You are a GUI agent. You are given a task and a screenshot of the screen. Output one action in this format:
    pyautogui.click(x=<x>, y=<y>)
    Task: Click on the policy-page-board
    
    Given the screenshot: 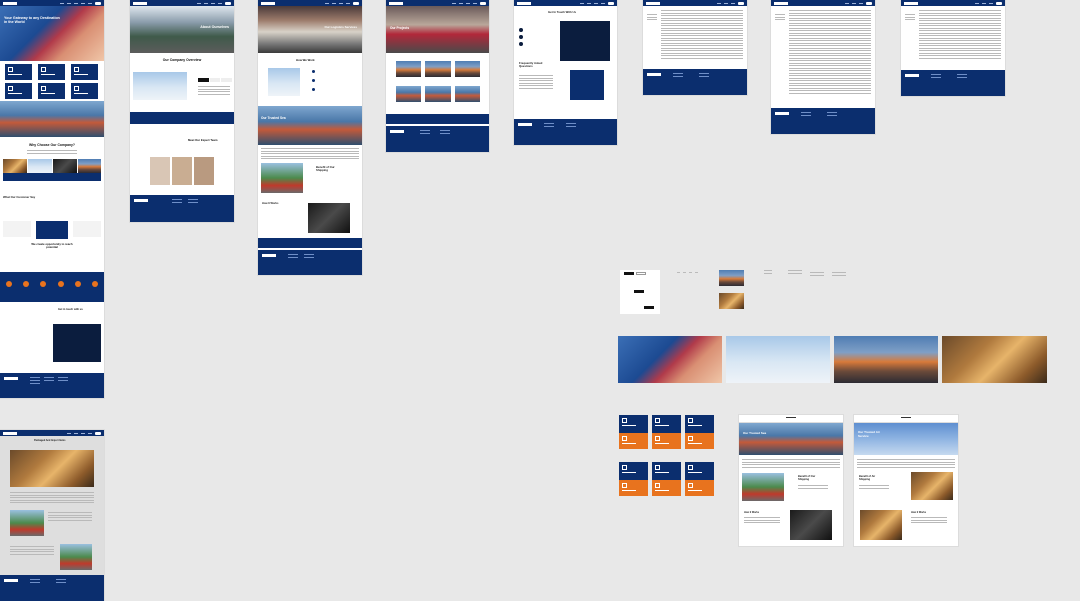 What is the action you would take?
    pyautogui.click(x=695, y=47)
    